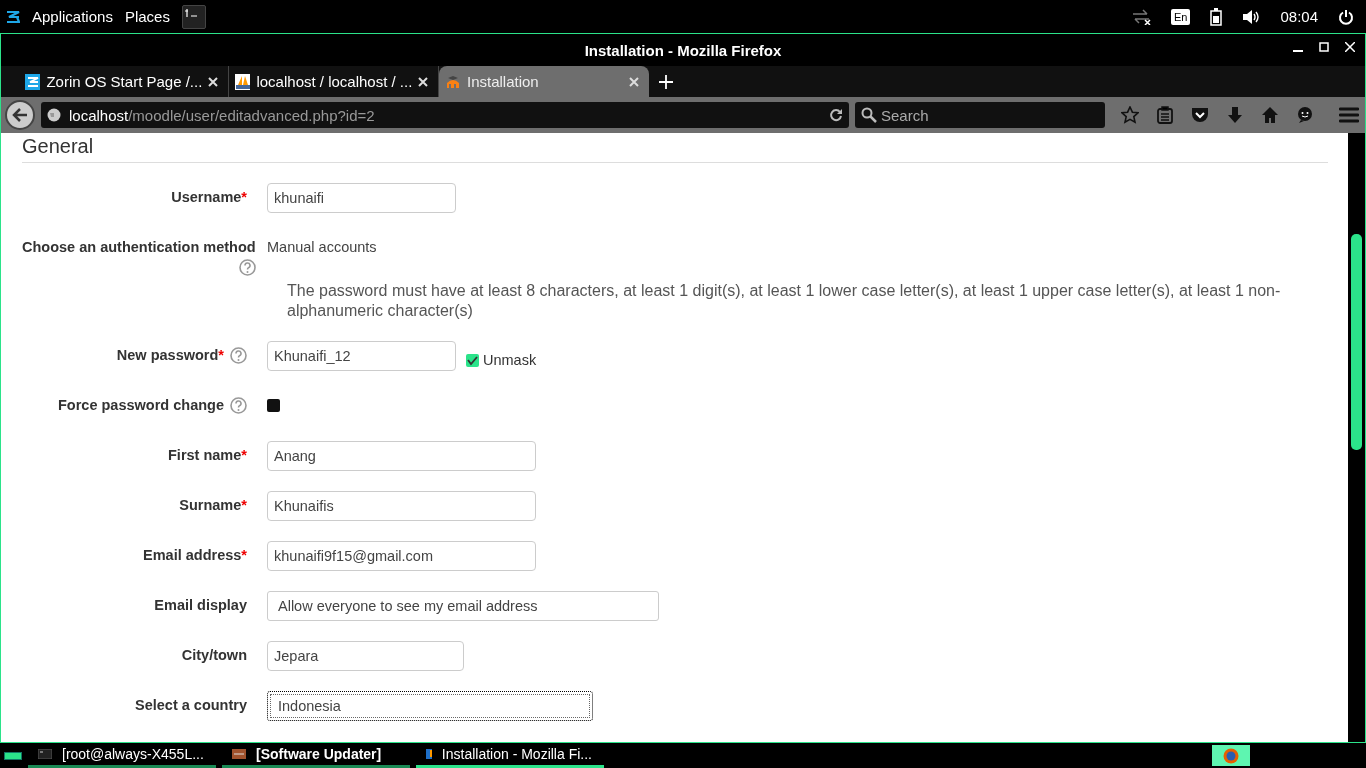 The width and height of the screenshot is (1366, 768). I want to click on text-field: Jepara, so click(365, 656).